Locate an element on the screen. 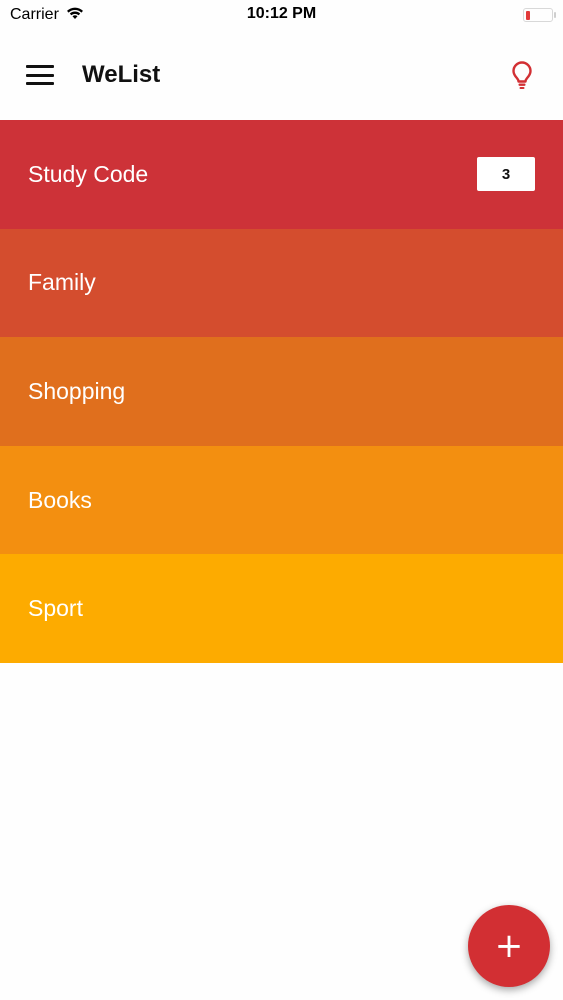 This screenshot has height=1000, width=563. status-time: 10:12 PM is located at coordinates (281, 13).